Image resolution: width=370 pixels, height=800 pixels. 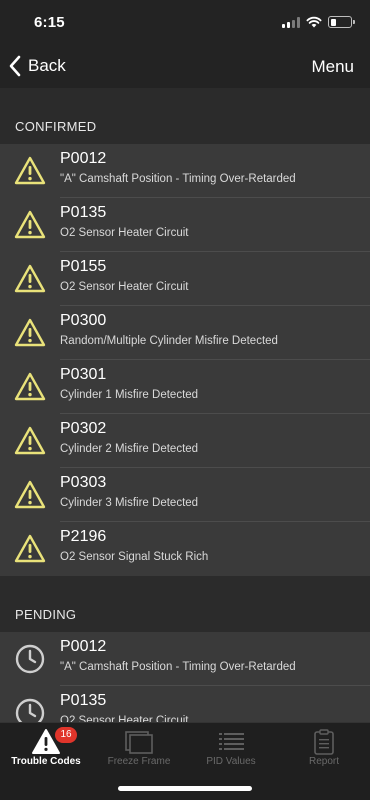 I want to click on trouble-code: P0301, so click(x=83, y=374).